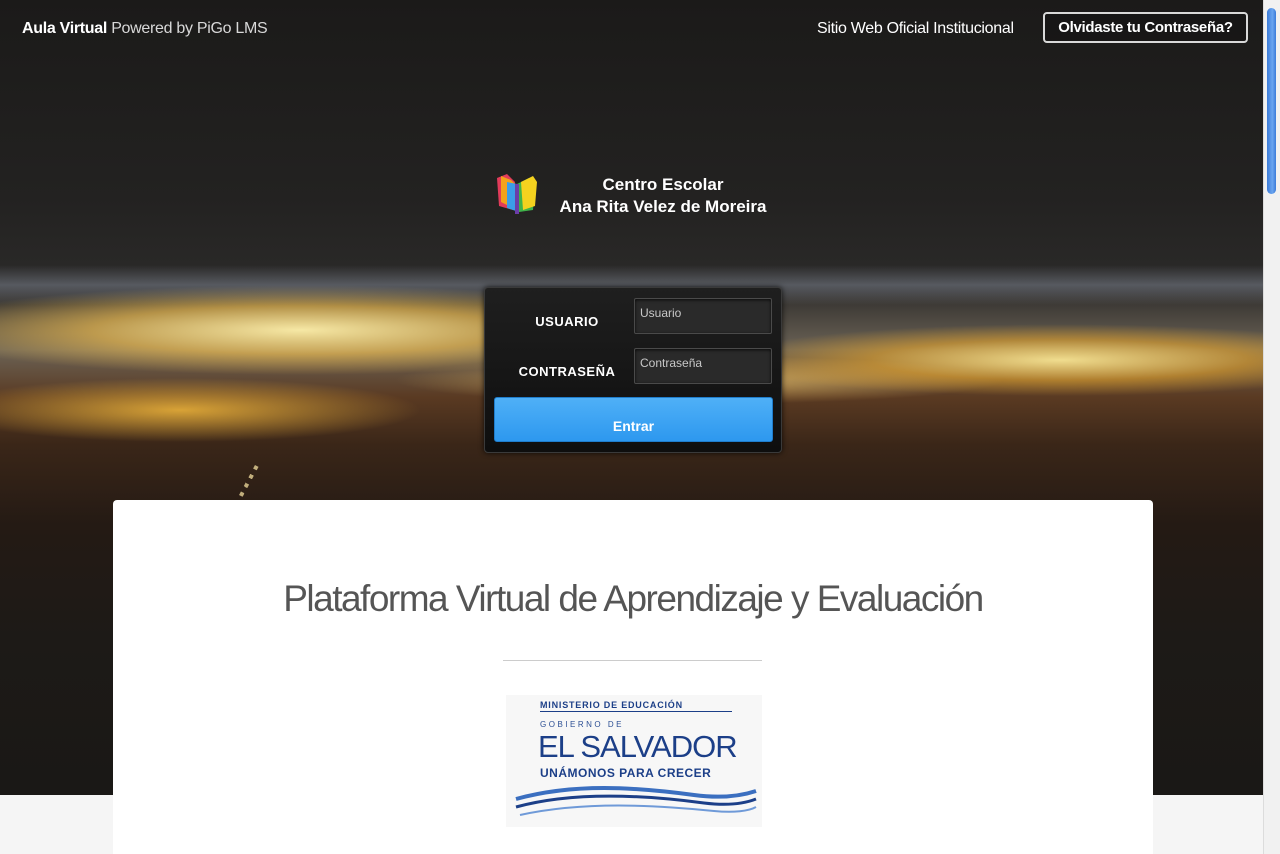 The width and height of the screenshot is (1280, 854). I want to click on ministry-logo-country: EL SALVADOR, so click(638, 746).